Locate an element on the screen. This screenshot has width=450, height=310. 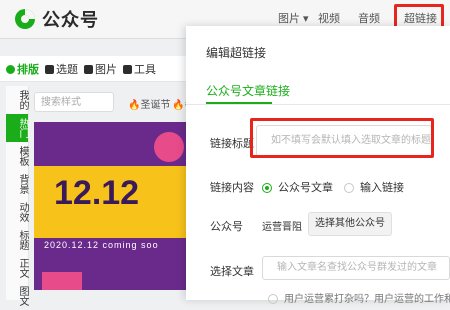
toolbar-item-image: 图片 is located at coordinates (100, 69).